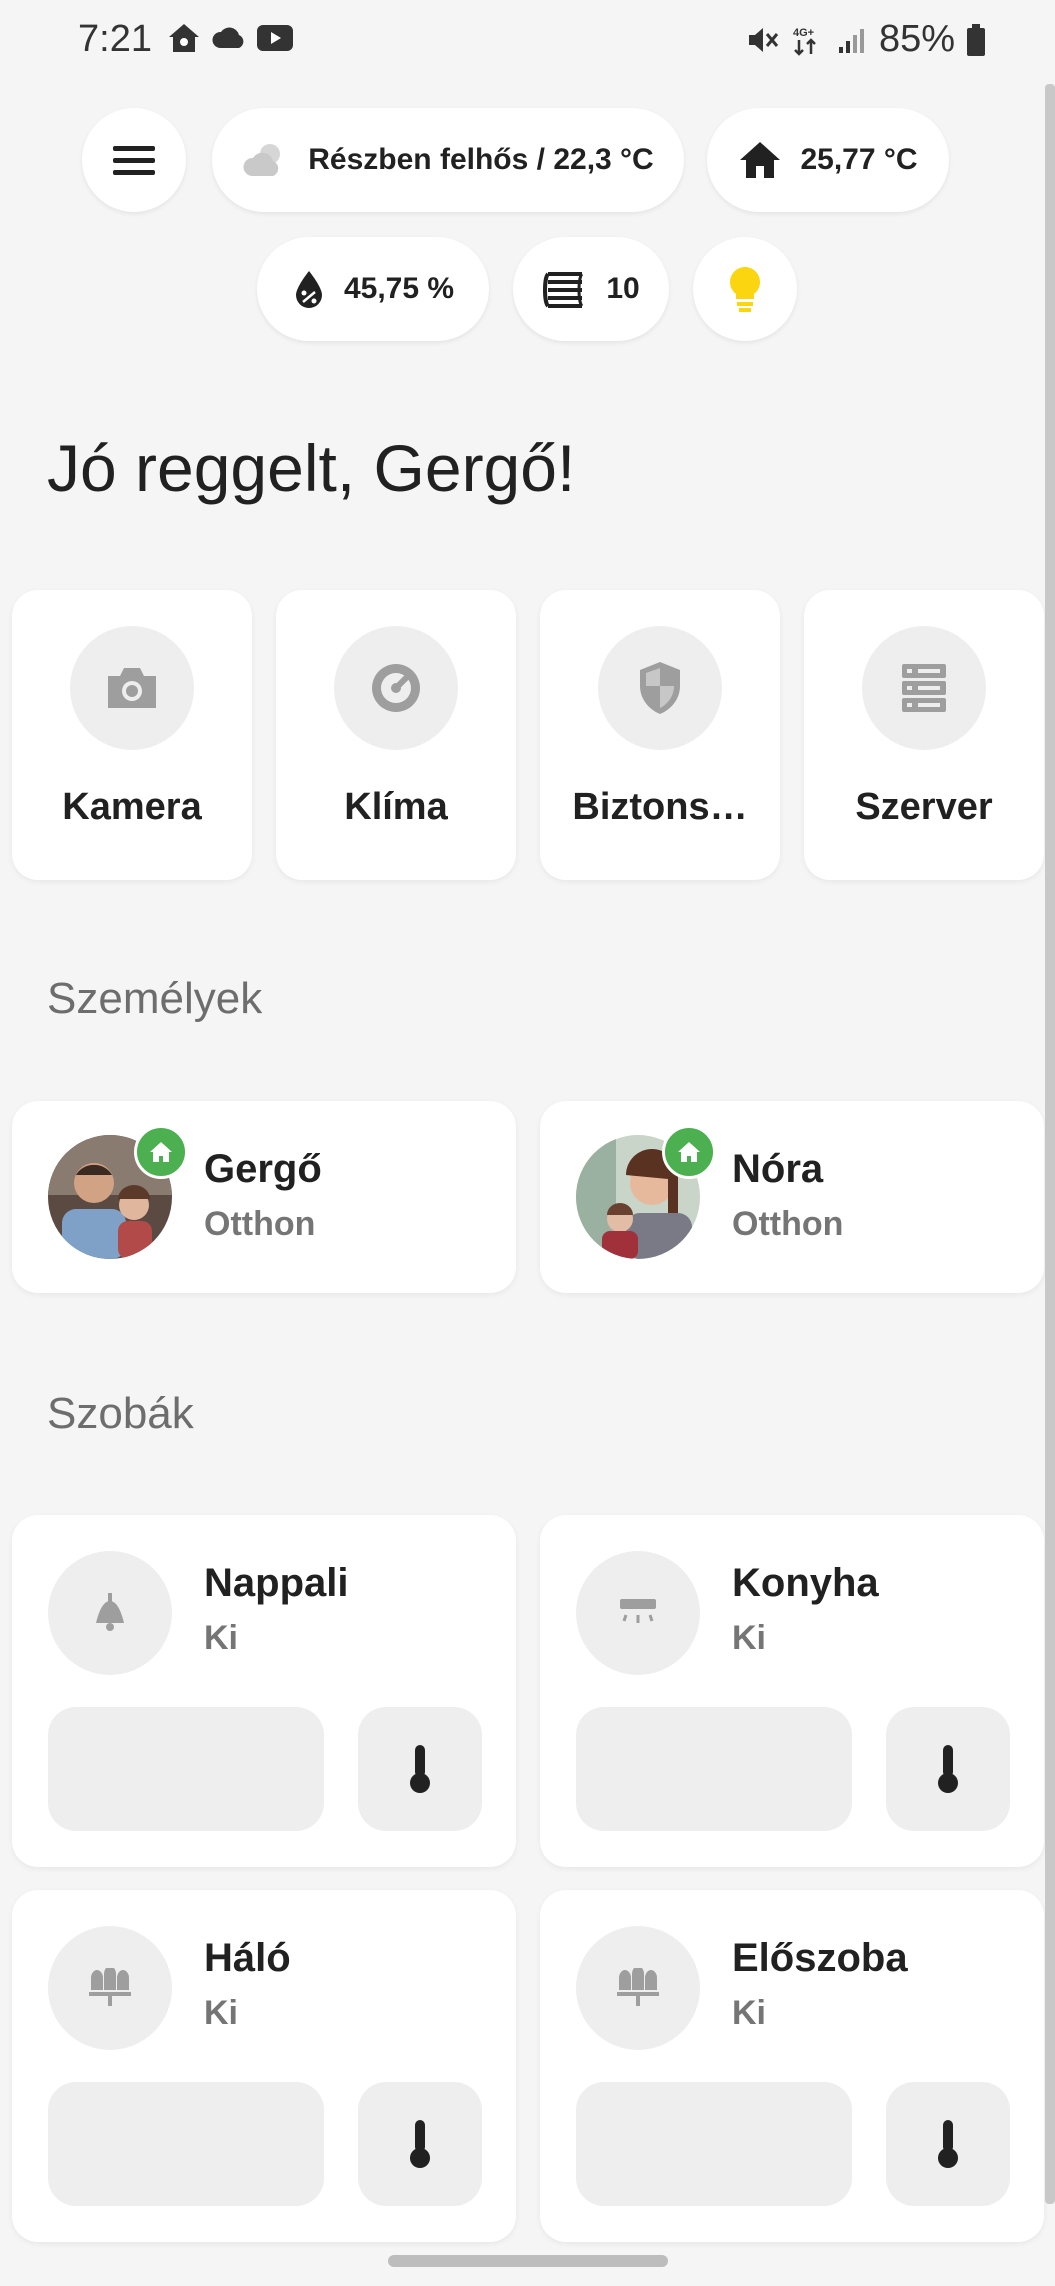  What do you see at coordinates (778, 1169) in the screenshot?
I see `person-name: Nóra` at bounding box center [778, 1169].